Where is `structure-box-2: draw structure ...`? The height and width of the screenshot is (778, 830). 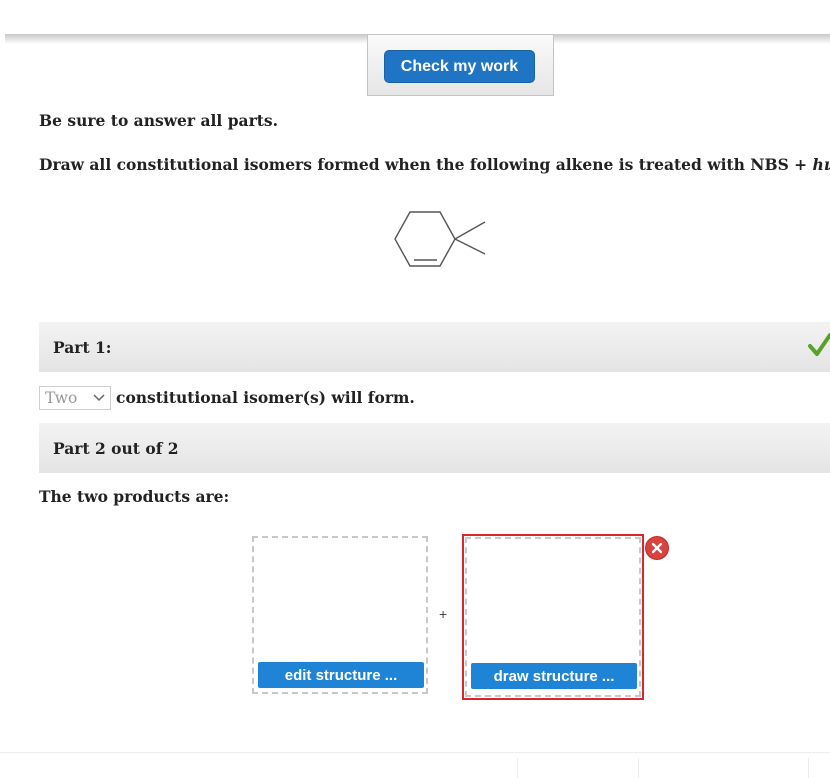 structure-box-2: draw structure ... is located at coordinates (553, 617).